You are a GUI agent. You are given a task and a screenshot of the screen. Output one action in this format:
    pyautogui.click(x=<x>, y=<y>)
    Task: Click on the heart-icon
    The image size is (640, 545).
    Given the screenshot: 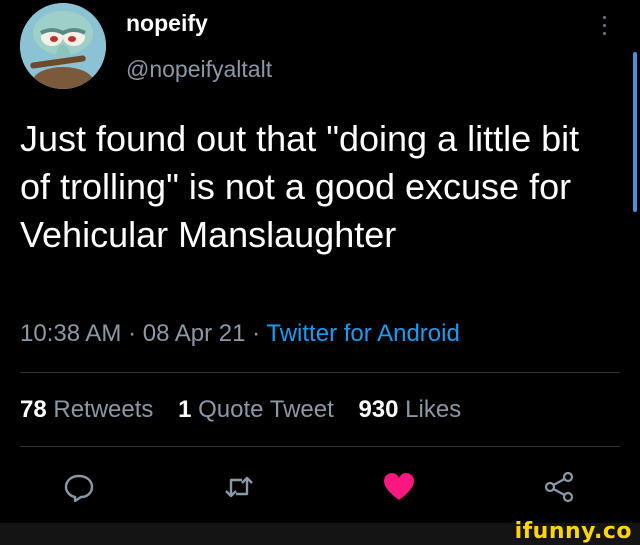 What is the action you would take?
    pyautogui.click(x=399, y=487)
    